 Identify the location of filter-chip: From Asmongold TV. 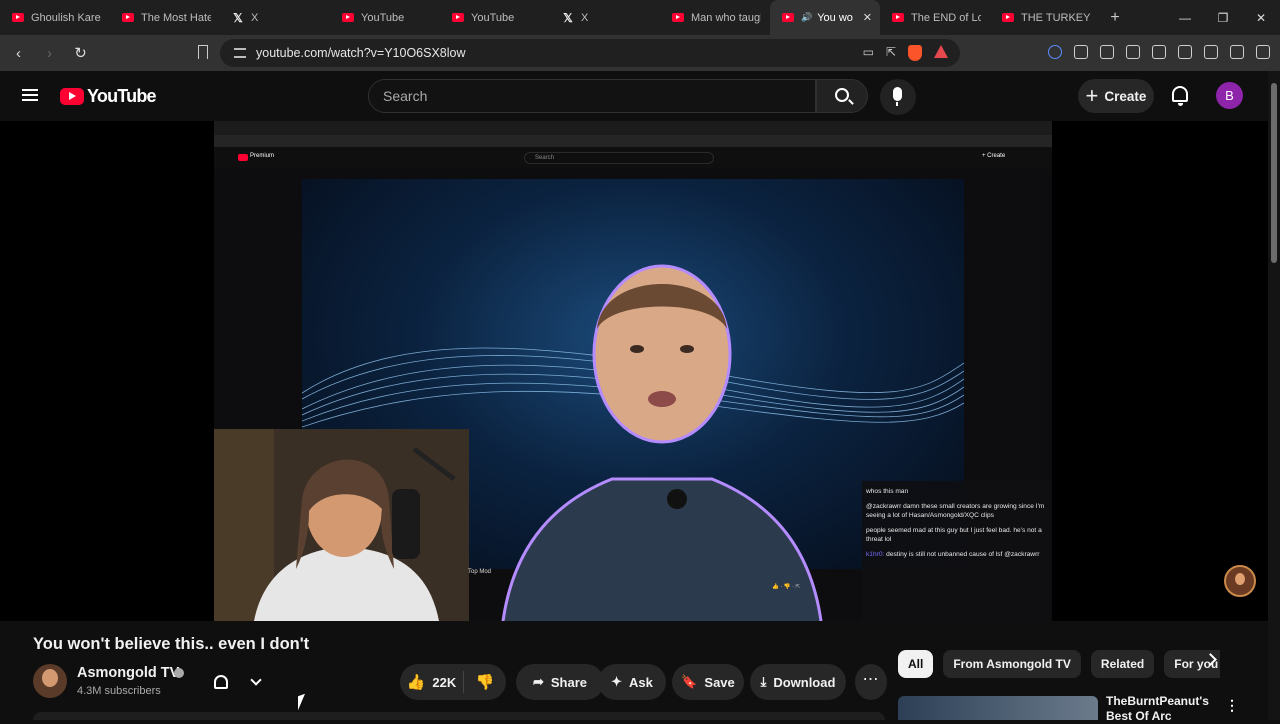
(1012, 664).